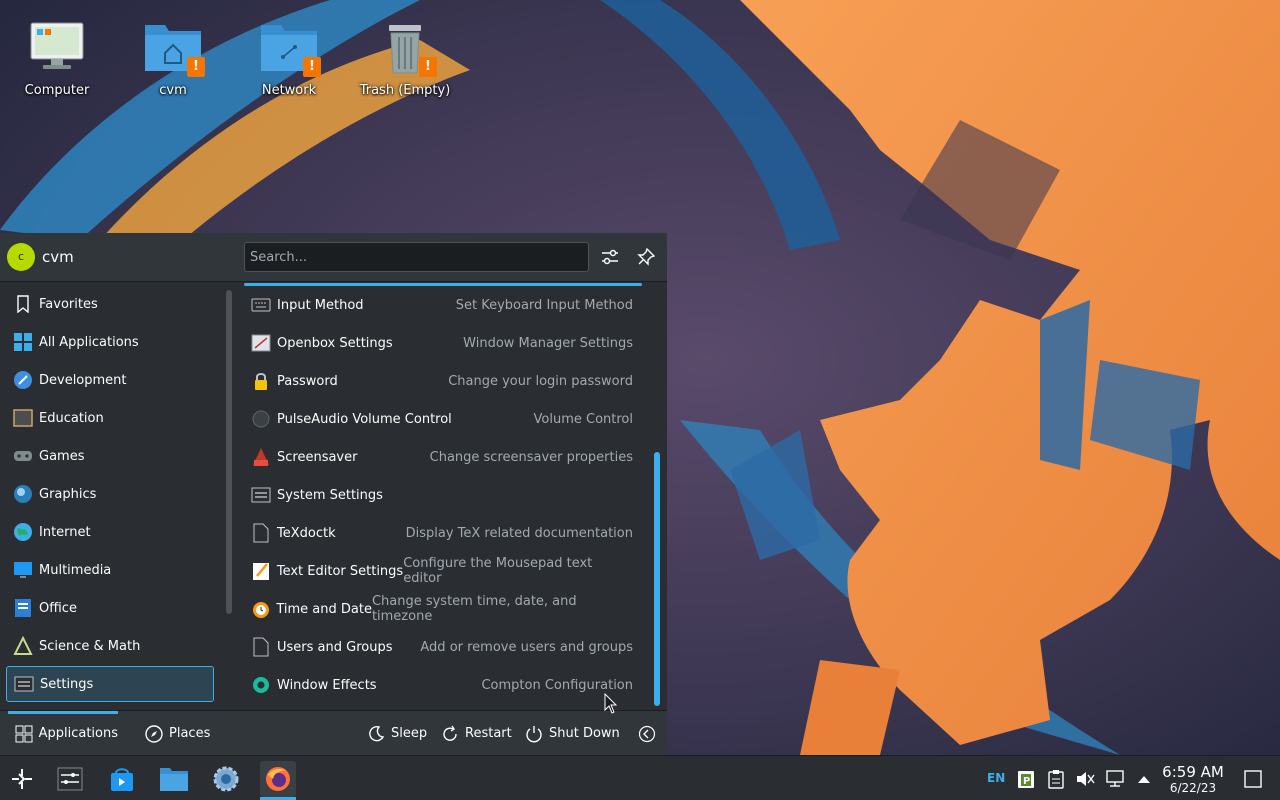 This screenshot has height=800, width=1280. What do you see at coordinates (317, 457) in the screenshot?
I see `app-name: Screensaver` at bounding box center [317, 457].